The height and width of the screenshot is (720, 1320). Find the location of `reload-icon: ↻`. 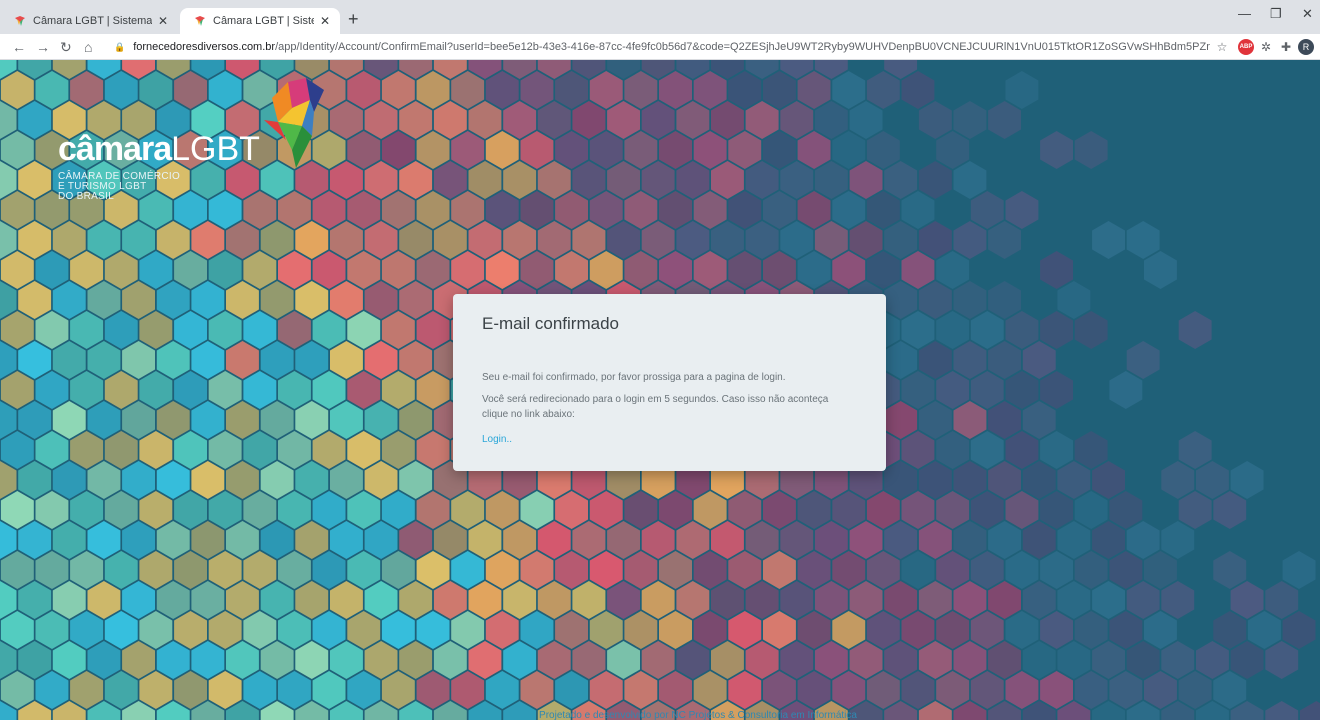

reload-icon: ↻ is located at coordinates (66, 47).